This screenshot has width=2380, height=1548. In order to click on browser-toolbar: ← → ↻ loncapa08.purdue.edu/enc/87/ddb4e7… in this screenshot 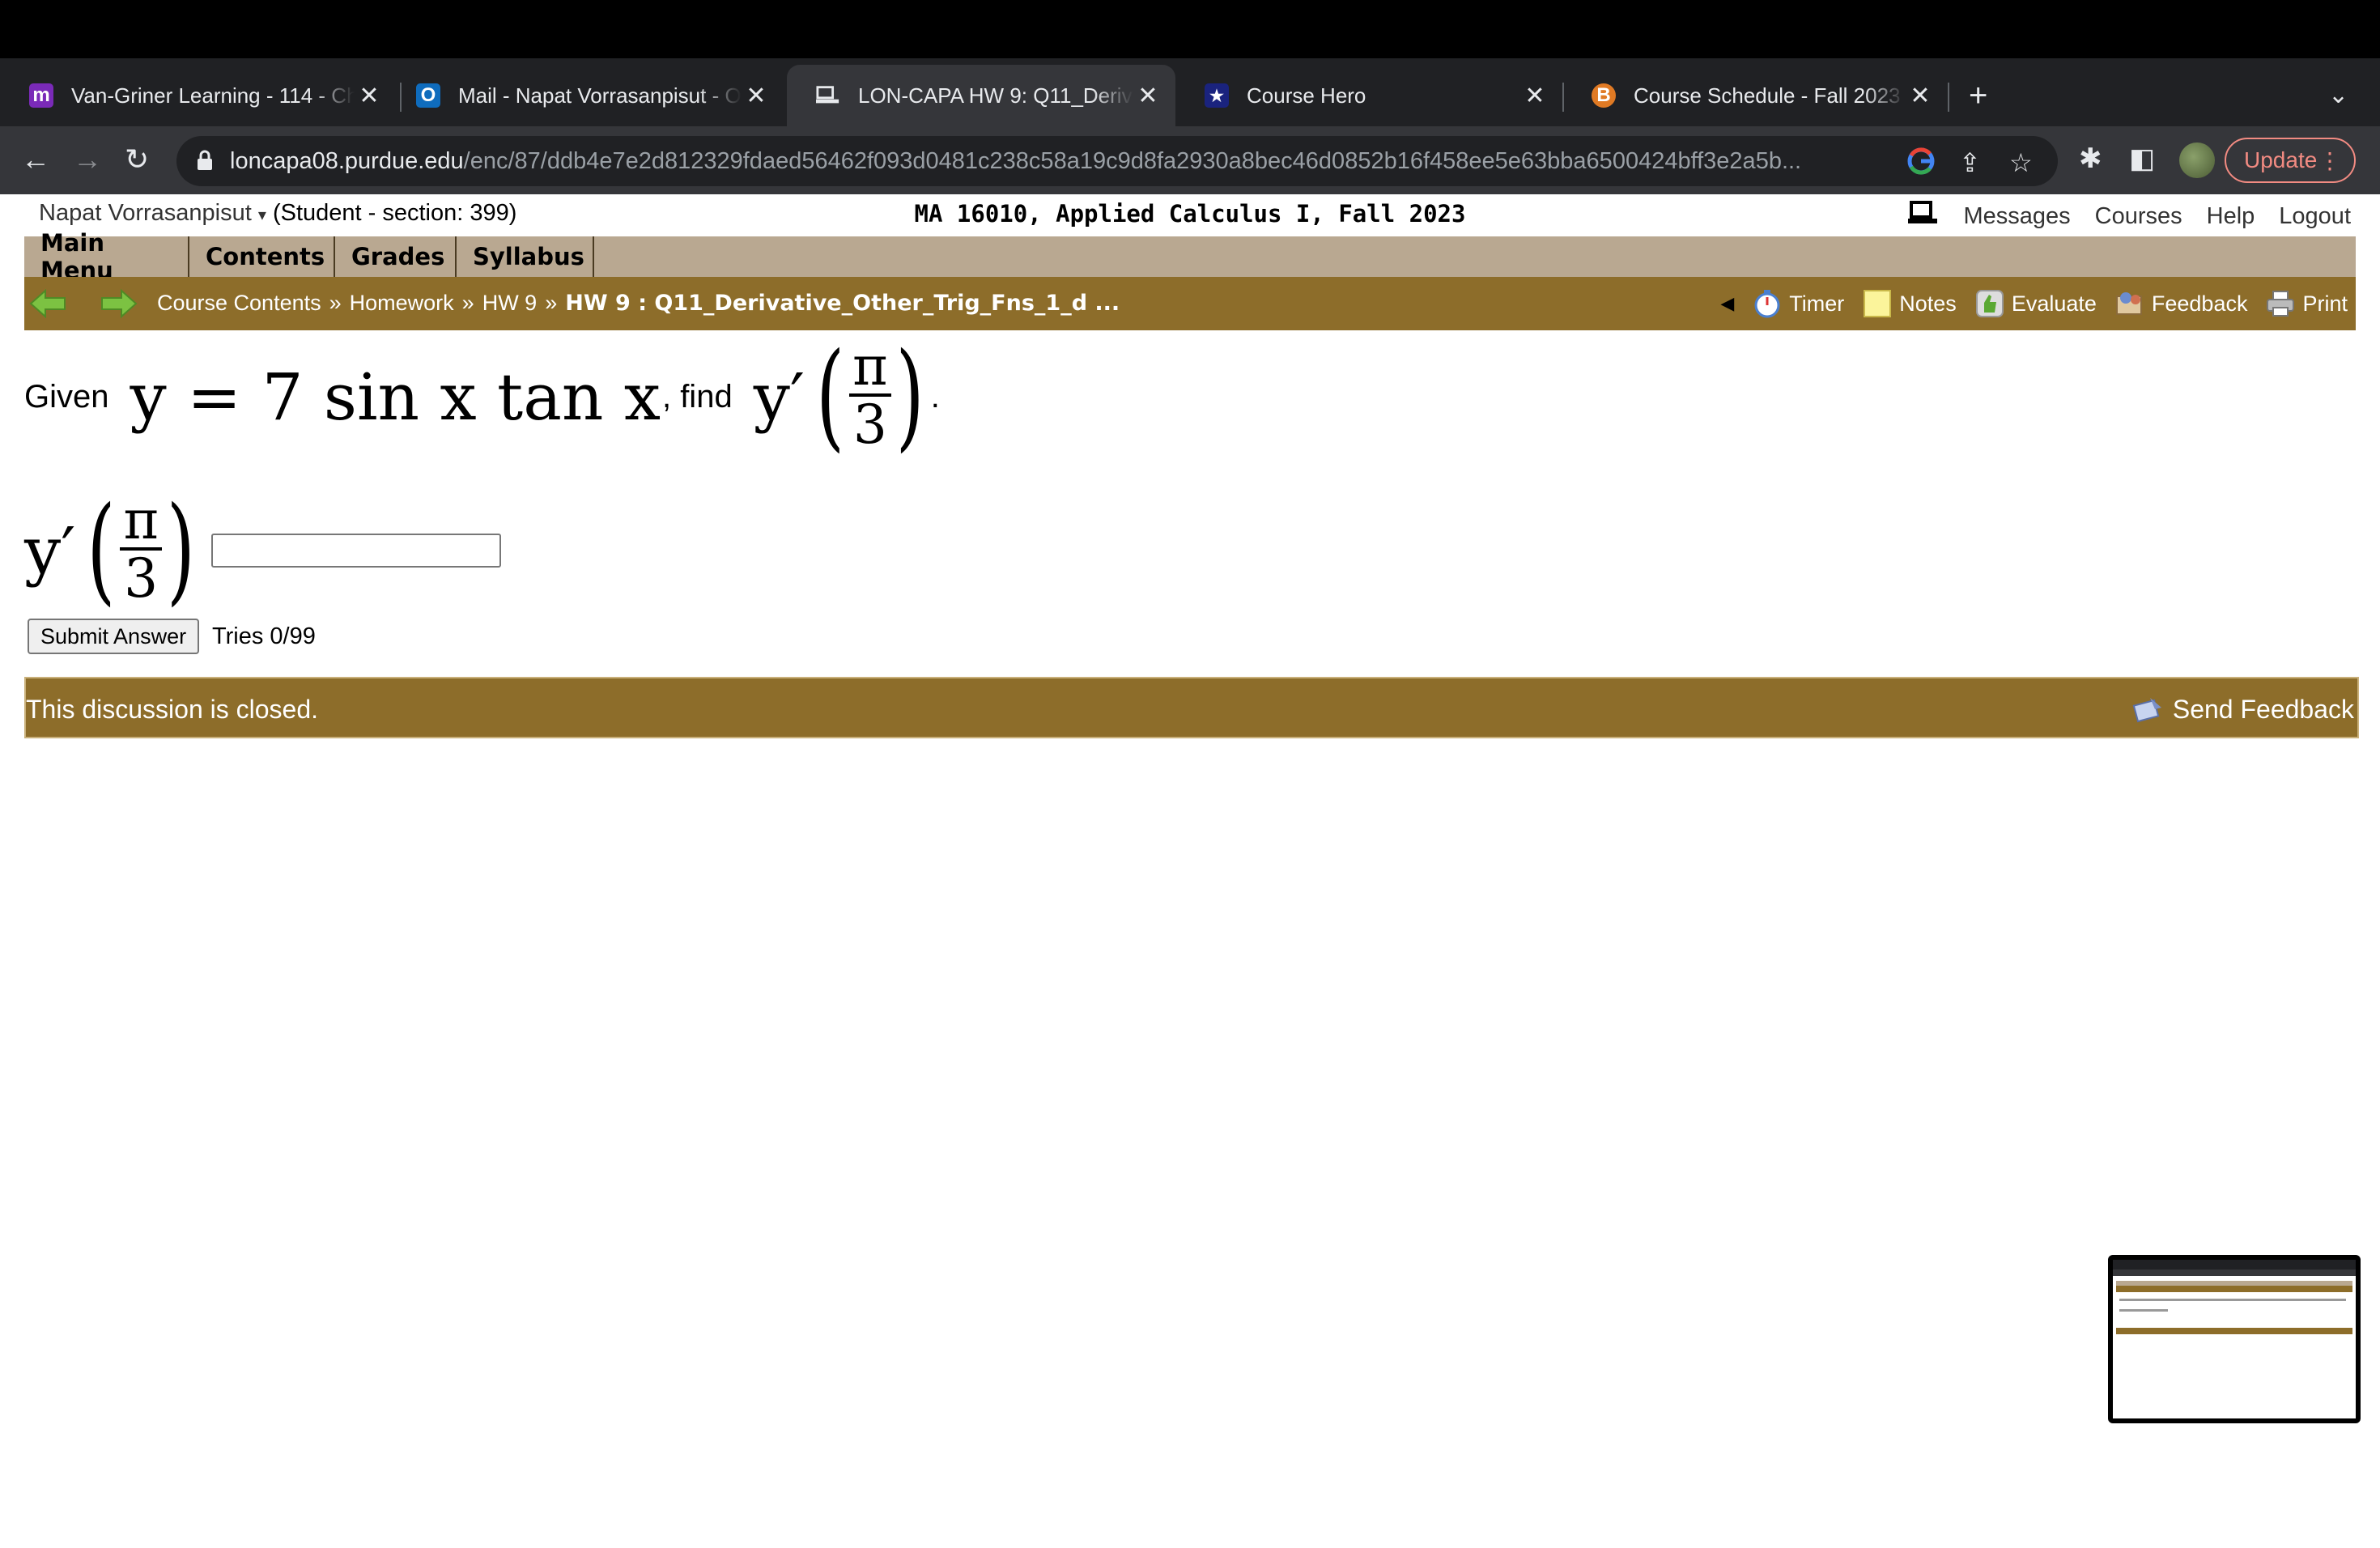, I will do `click(1190, 160)`.